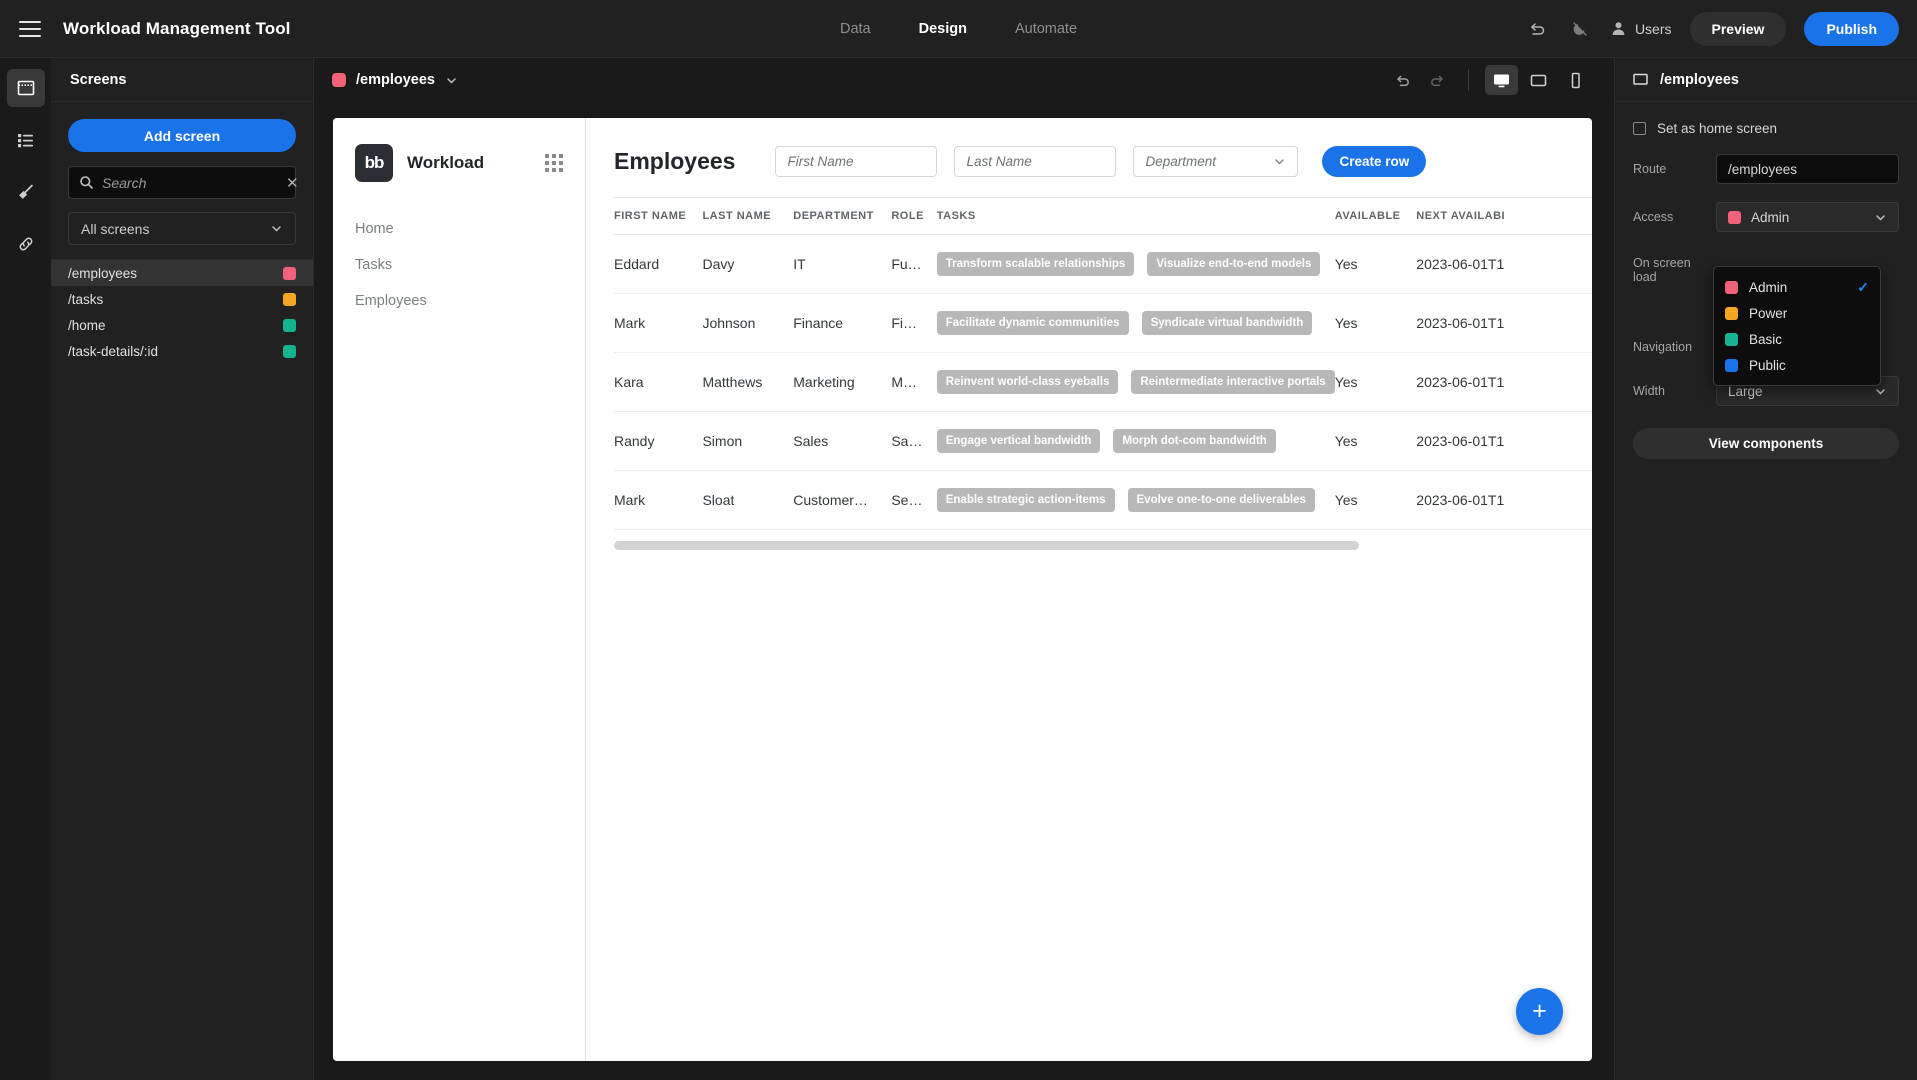  What do you see at coordinates (1575, 80) in the screenshot?
I see `mobile-icon` at bounding box center [1575, 80].